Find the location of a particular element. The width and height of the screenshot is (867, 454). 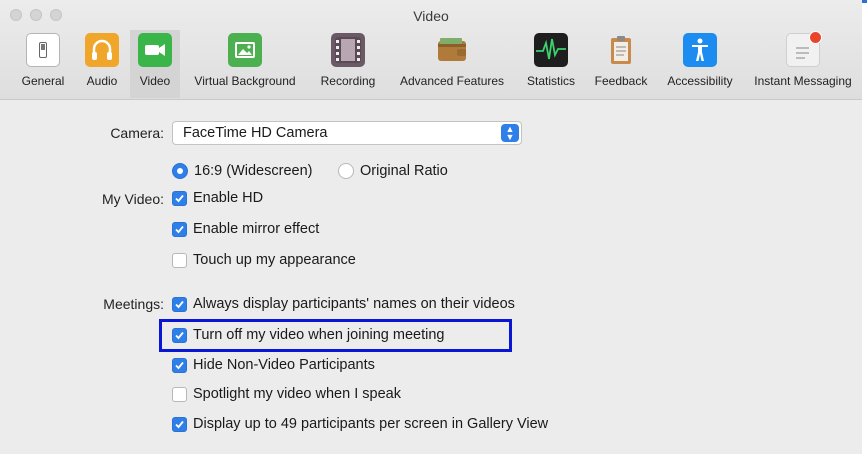

tab-feedback: Feedback is located at coordinates (621, 64).